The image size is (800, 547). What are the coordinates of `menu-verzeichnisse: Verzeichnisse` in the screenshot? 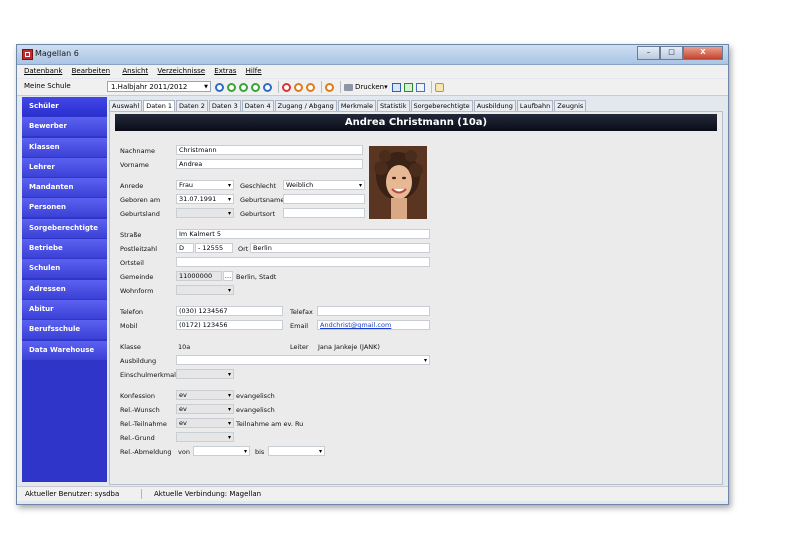 It's located at (181, 71).